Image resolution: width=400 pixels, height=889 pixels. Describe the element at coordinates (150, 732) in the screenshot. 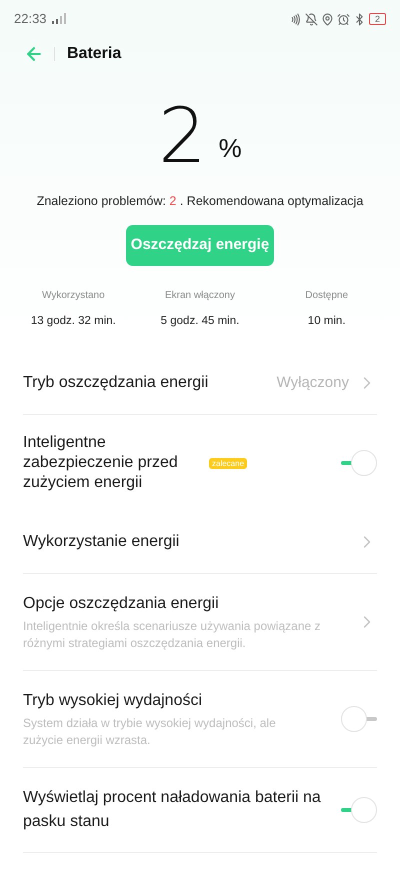

I see `setting-description: System działa w trybie wysokiej wydajności, ale zużycie energii wzrasta.` at that location.